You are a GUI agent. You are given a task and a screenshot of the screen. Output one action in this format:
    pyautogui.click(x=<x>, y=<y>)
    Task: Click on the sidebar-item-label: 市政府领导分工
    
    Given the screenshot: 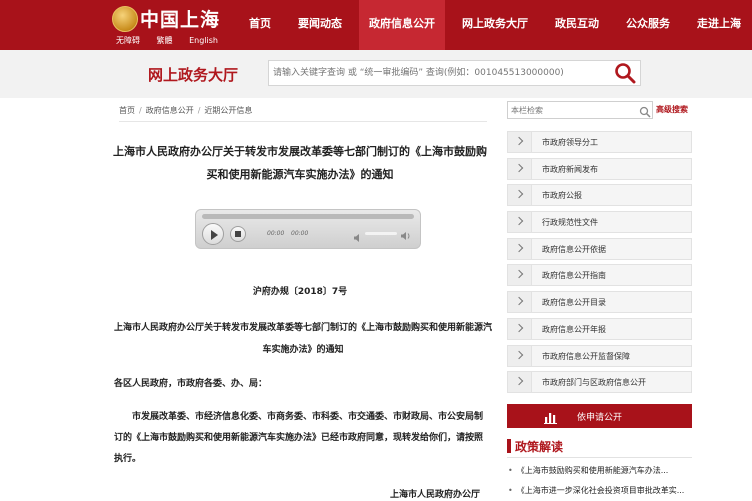 What is the action you would take?
    pyautogui.click(x=570, y=142)
    